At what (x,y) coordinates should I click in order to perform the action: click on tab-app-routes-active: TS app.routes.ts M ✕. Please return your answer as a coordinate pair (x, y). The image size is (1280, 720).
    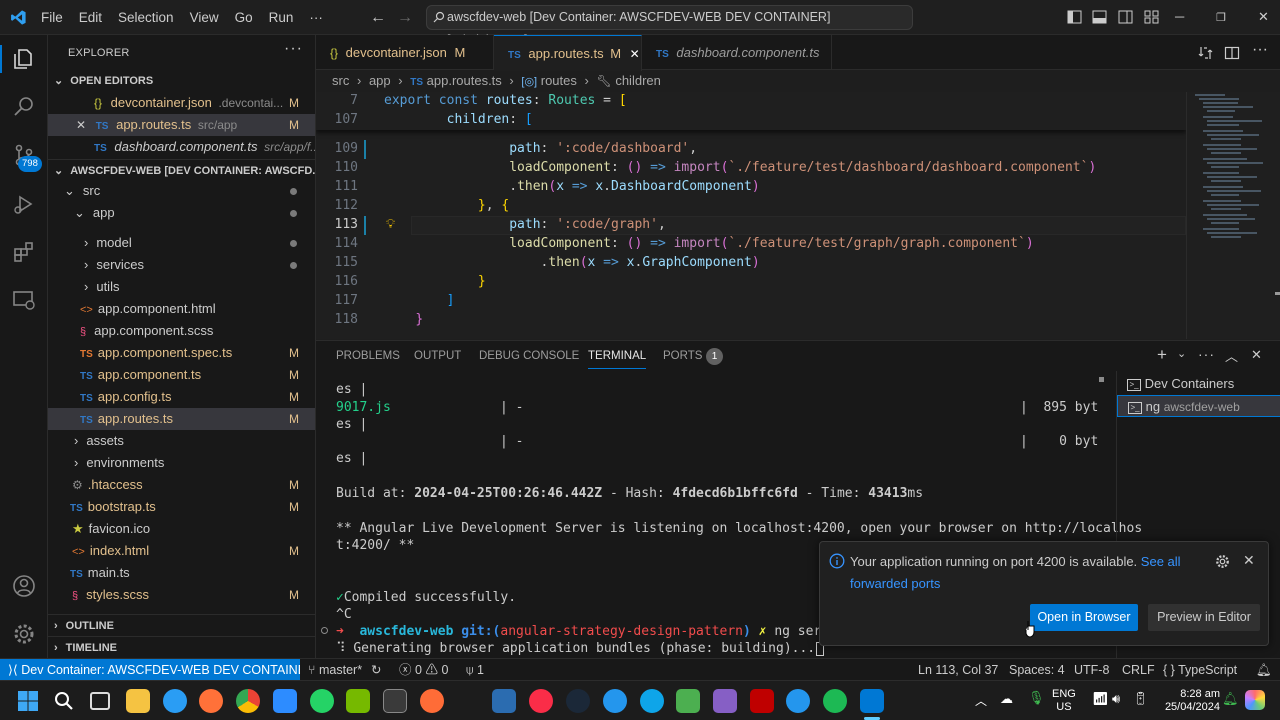
    Looking at the image, I should click on (568, 53).